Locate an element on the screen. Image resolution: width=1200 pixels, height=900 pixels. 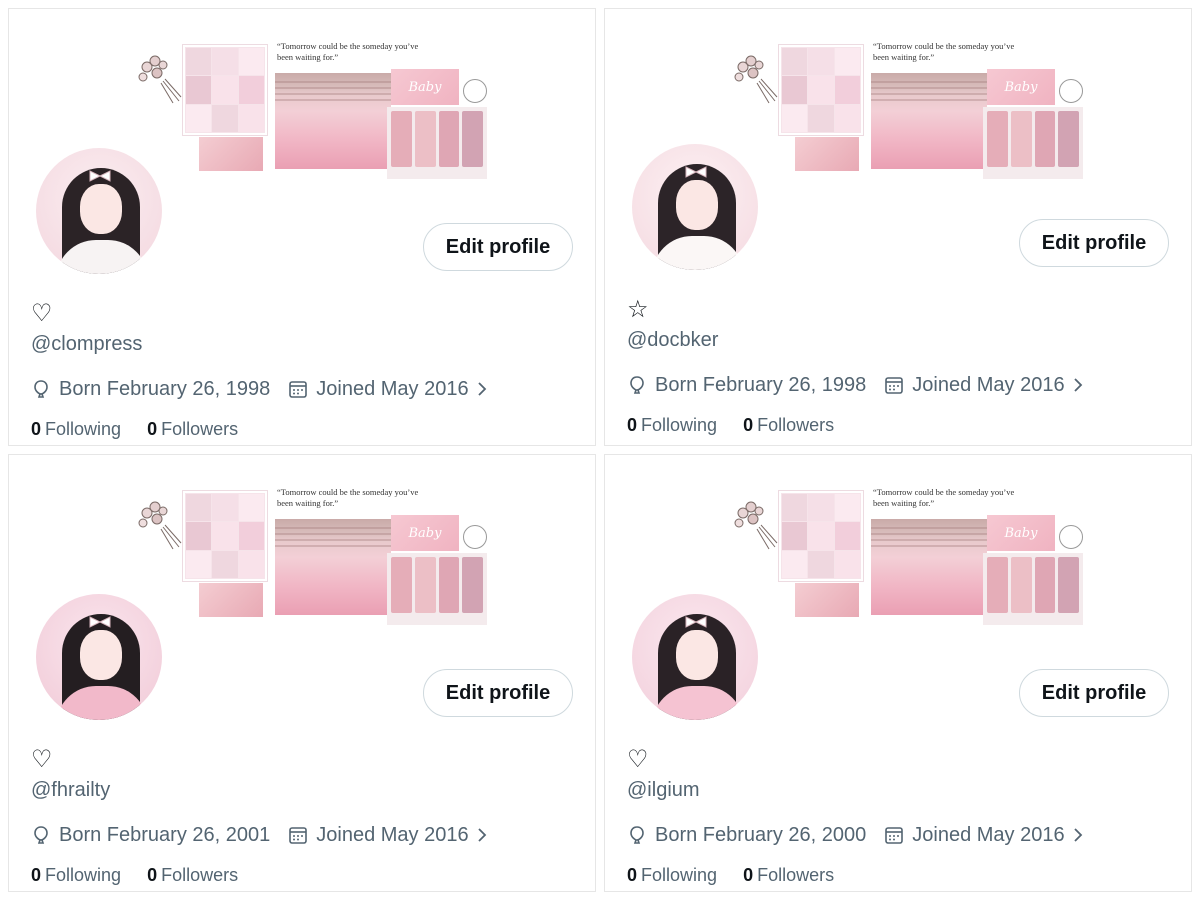
birthday: Born February 26, 1998 is located at coordinates (746, 385).